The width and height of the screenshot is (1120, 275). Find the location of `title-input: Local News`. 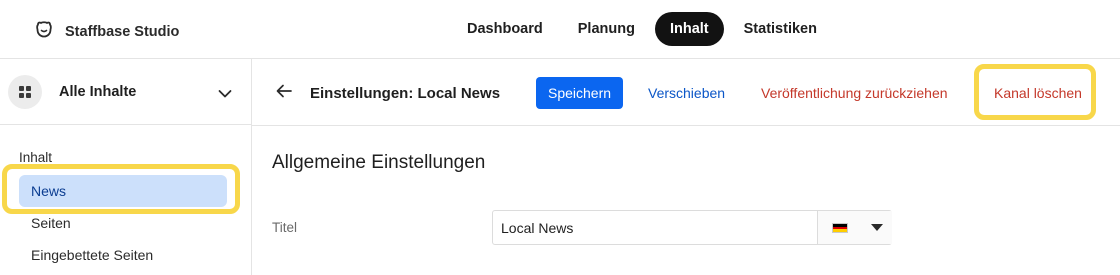

title-input: Local News is located at coordinates (537, 228).